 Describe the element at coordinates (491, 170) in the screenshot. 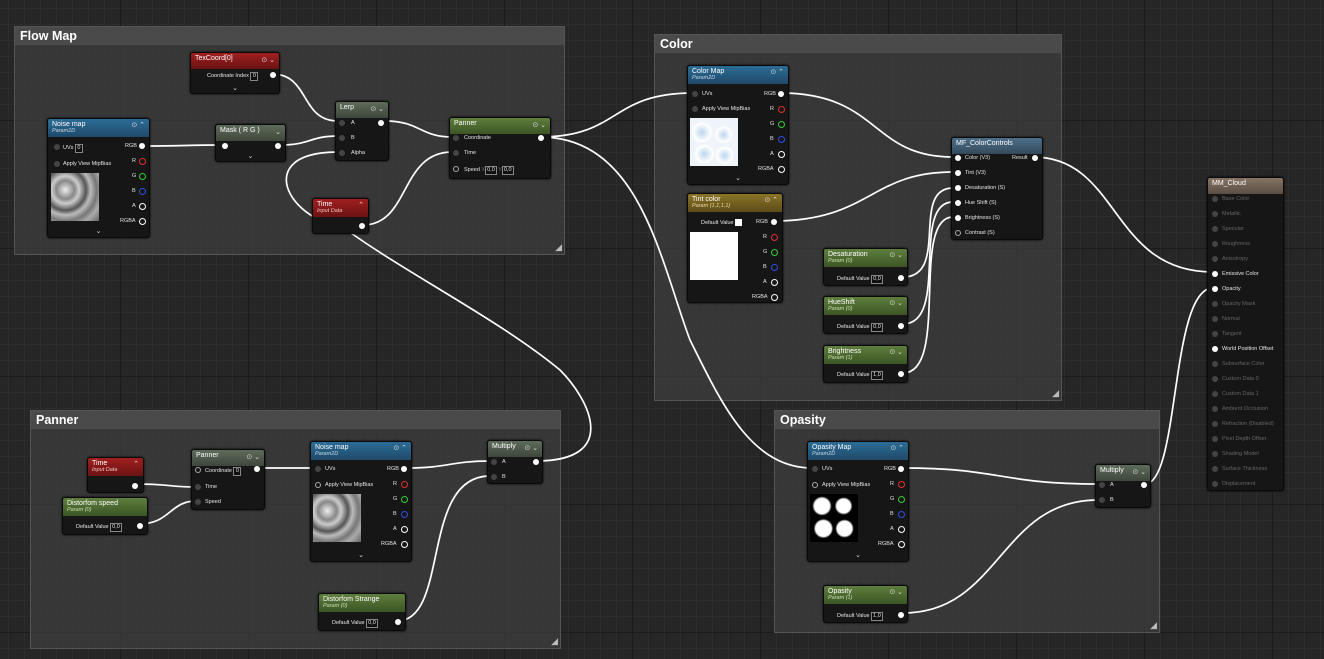

I see `speed-x-input: 0,0` at that location.